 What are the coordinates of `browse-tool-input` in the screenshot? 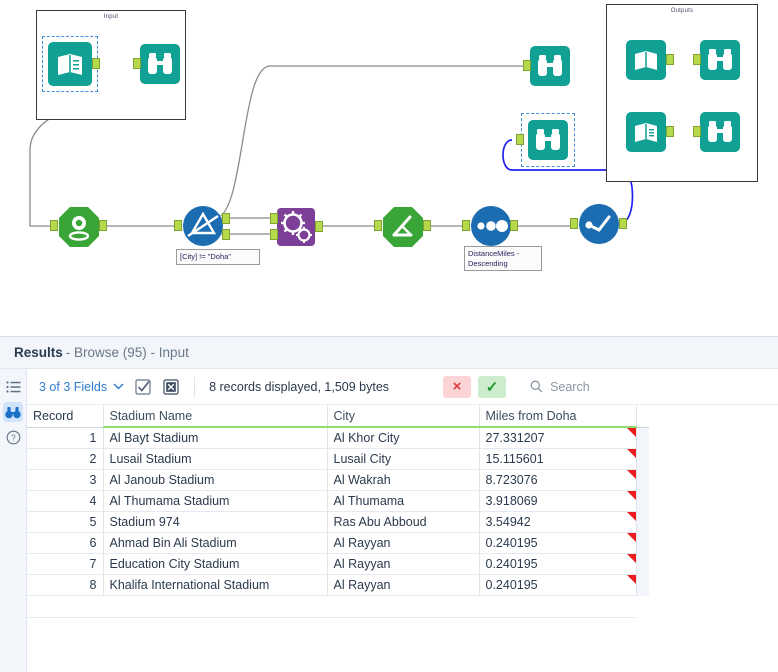 It's located at (156, 66).